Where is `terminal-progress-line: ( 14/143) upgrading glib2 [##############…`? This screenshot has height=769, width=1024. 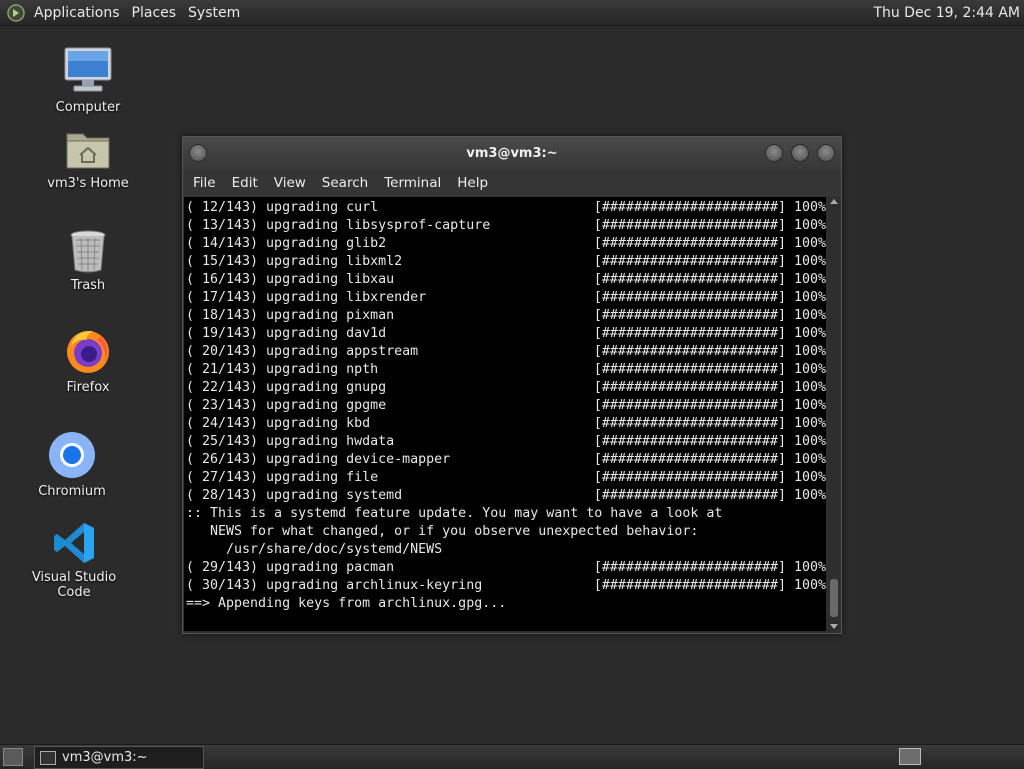
terminal-progress-line: ( 14/143) upgrading glib2 [##############… is located at coordinates (506, 244).